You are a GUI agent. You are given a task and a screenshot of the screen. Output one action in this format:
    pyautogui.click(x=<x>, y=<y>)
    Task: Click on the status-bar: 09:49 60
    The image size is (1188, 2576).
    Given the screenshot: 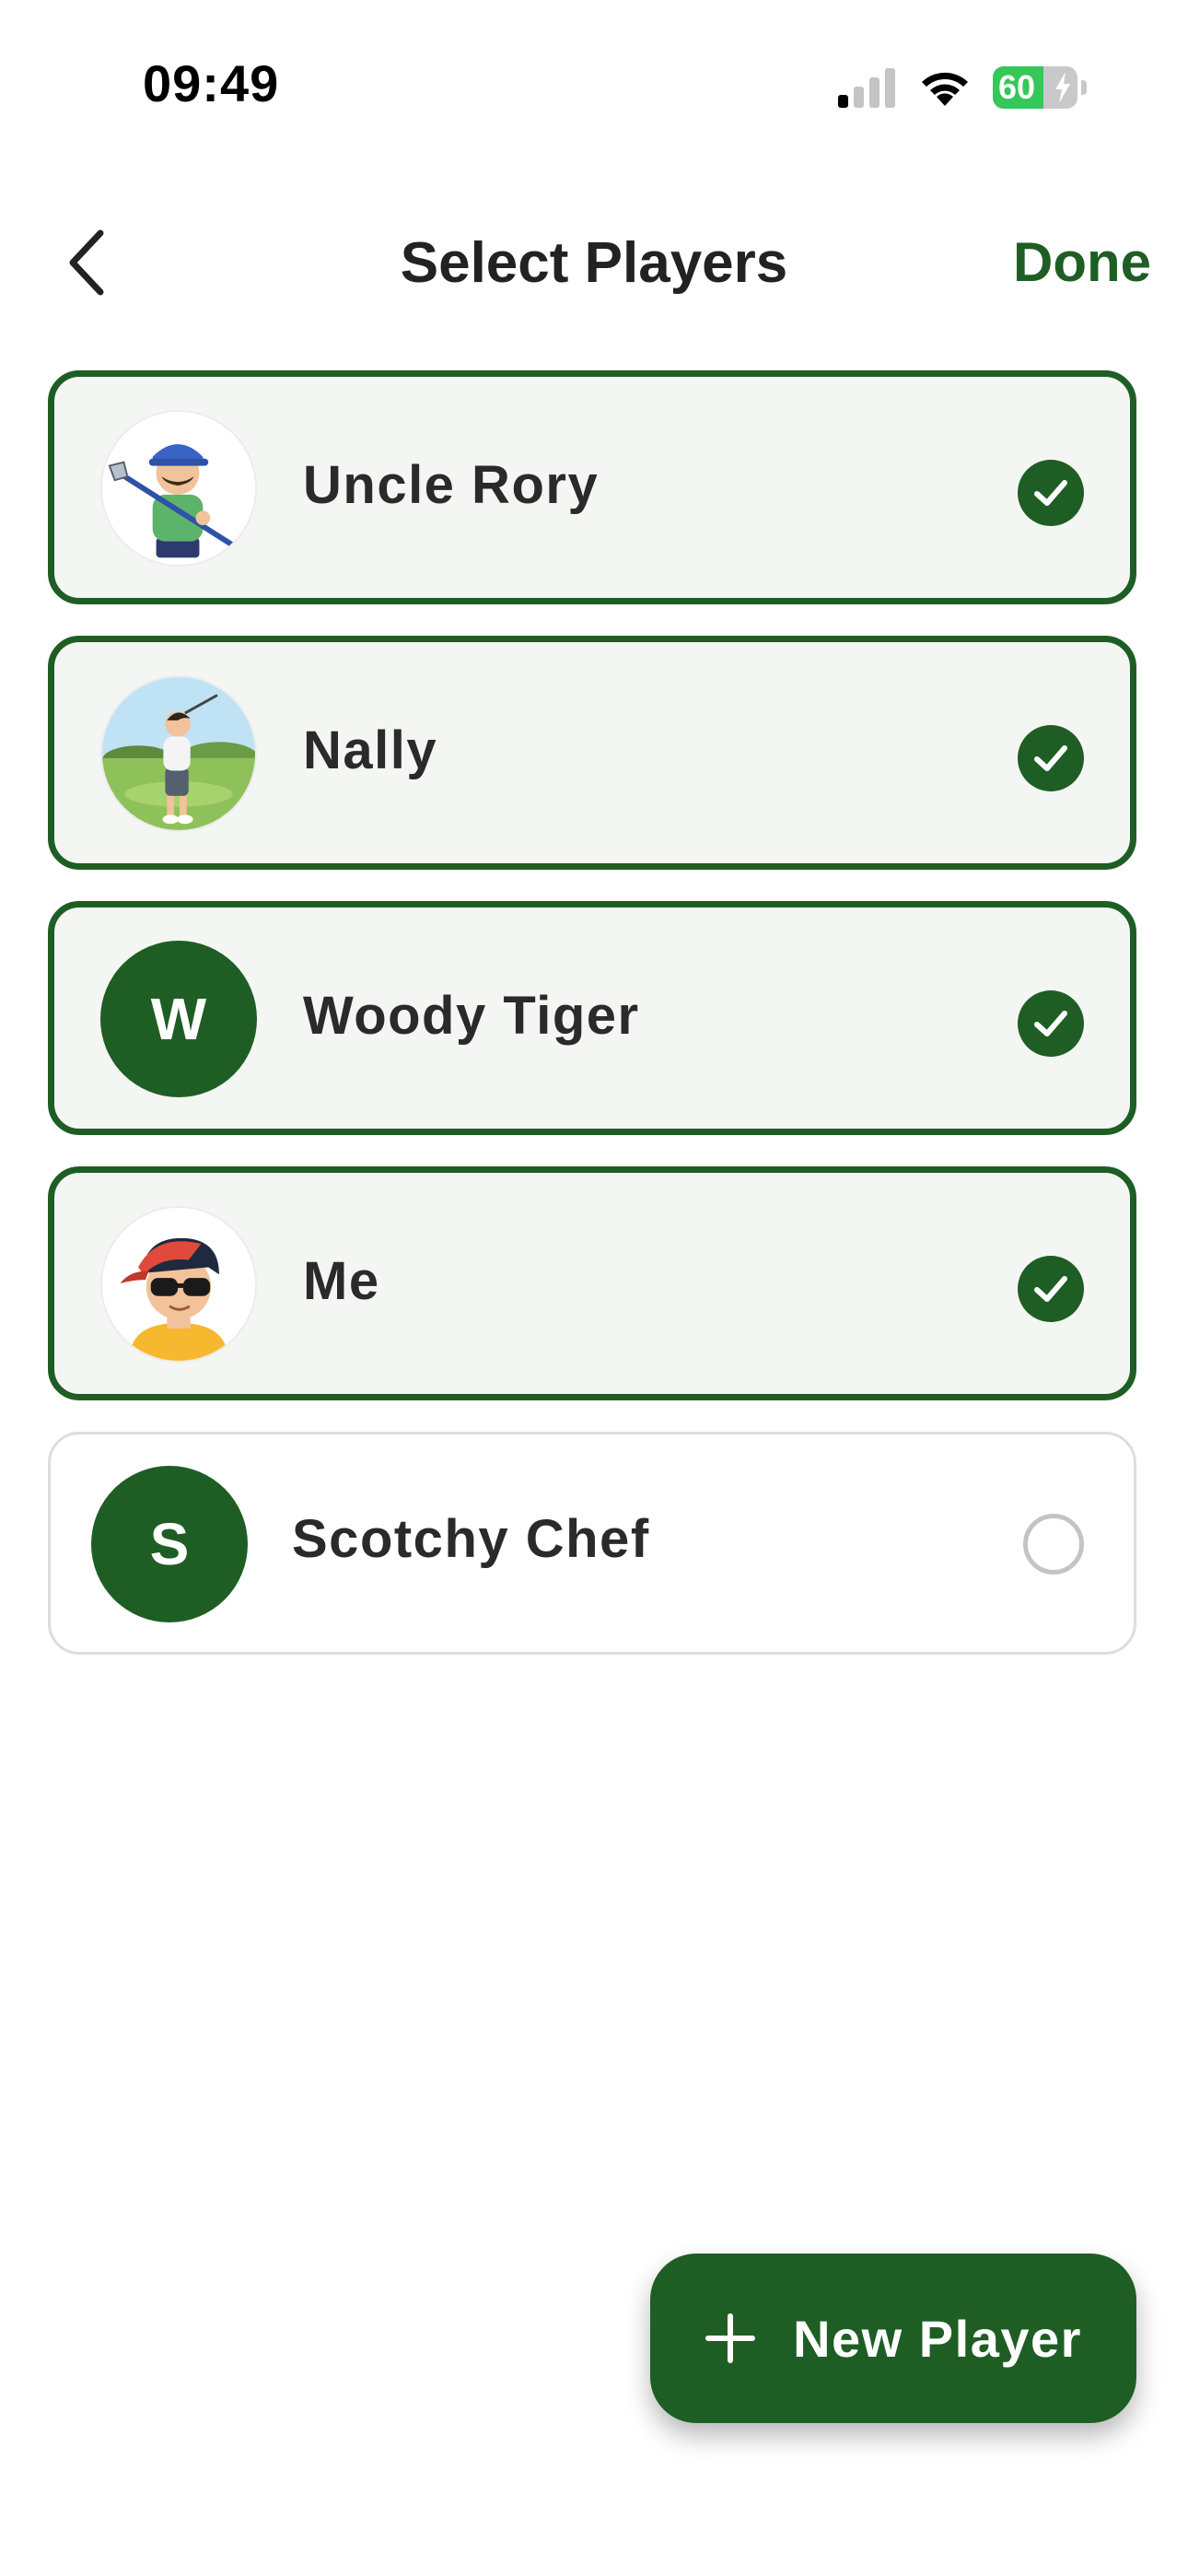 What is the action you would take?
    pyautogui.click(x=594, y=87)
    